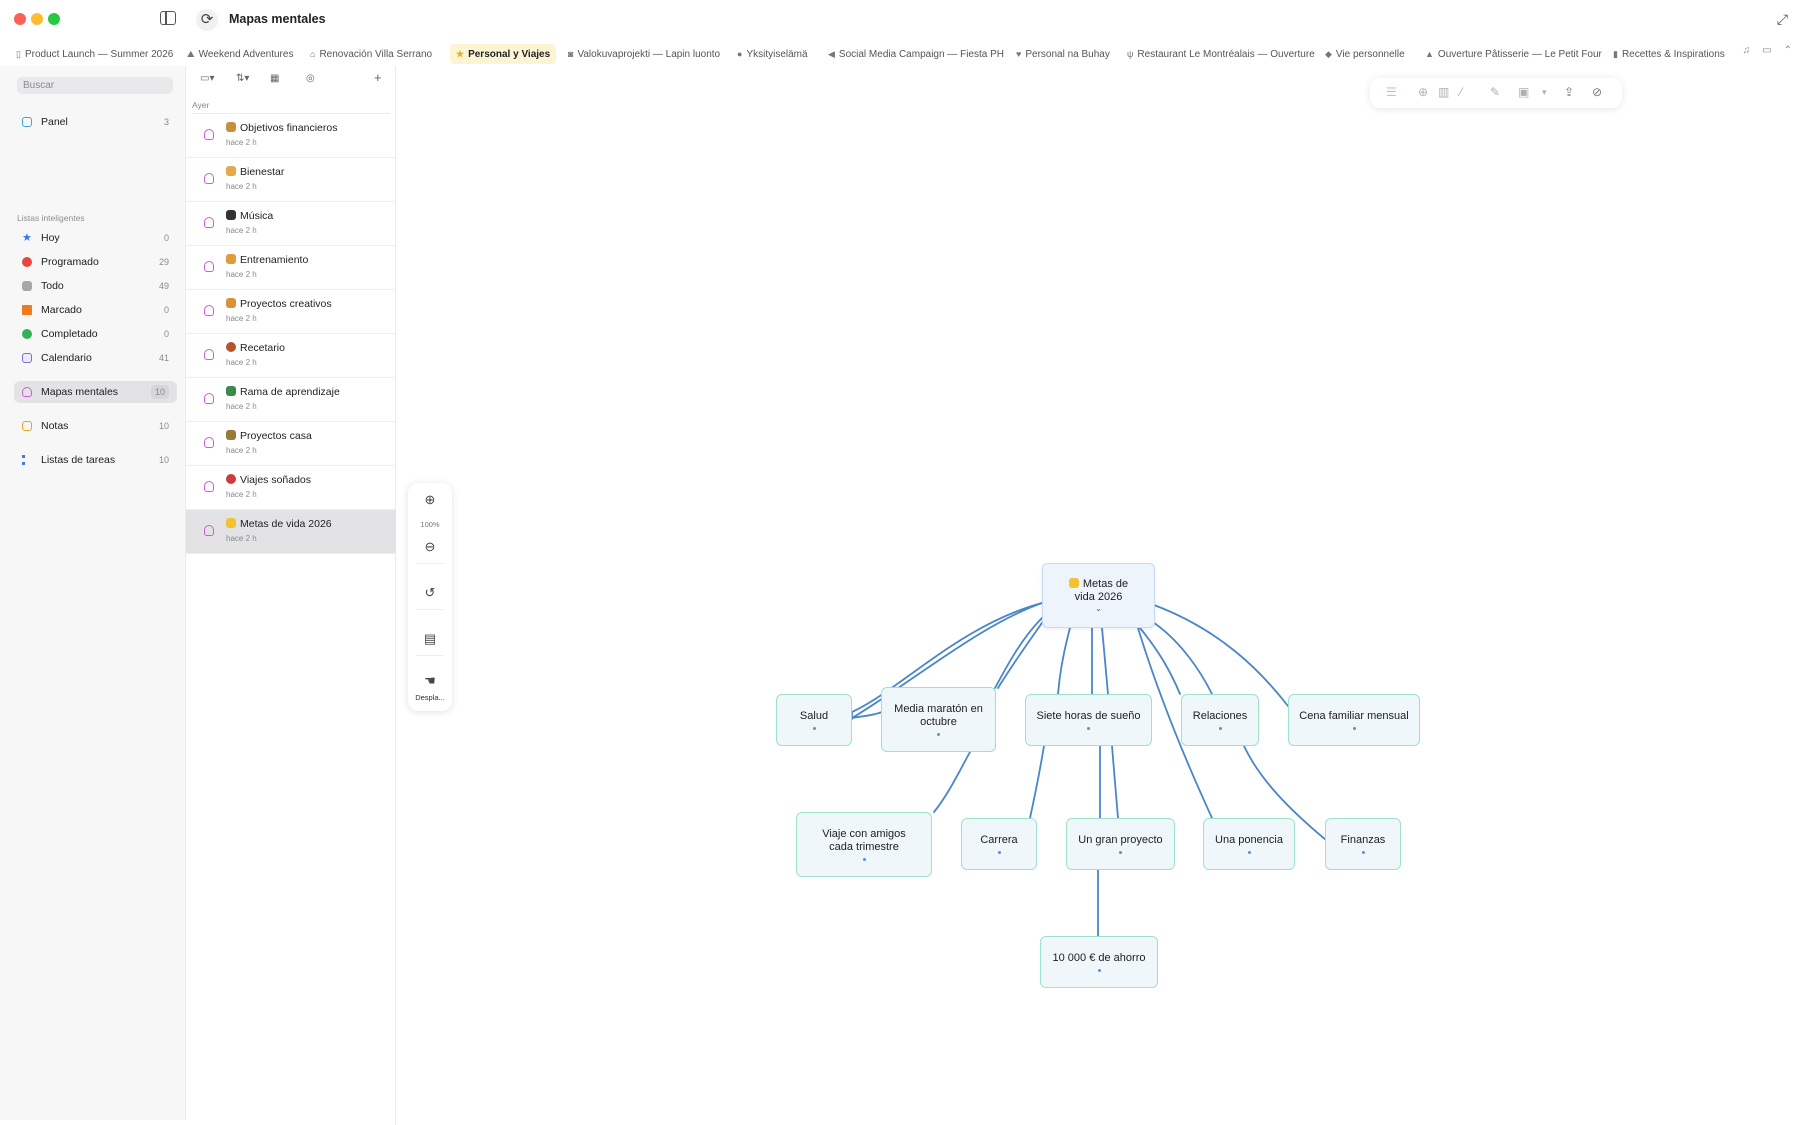 The image size is (1800, 1125). I want to click on node-label: Una ponencia, so click(1249, 840).